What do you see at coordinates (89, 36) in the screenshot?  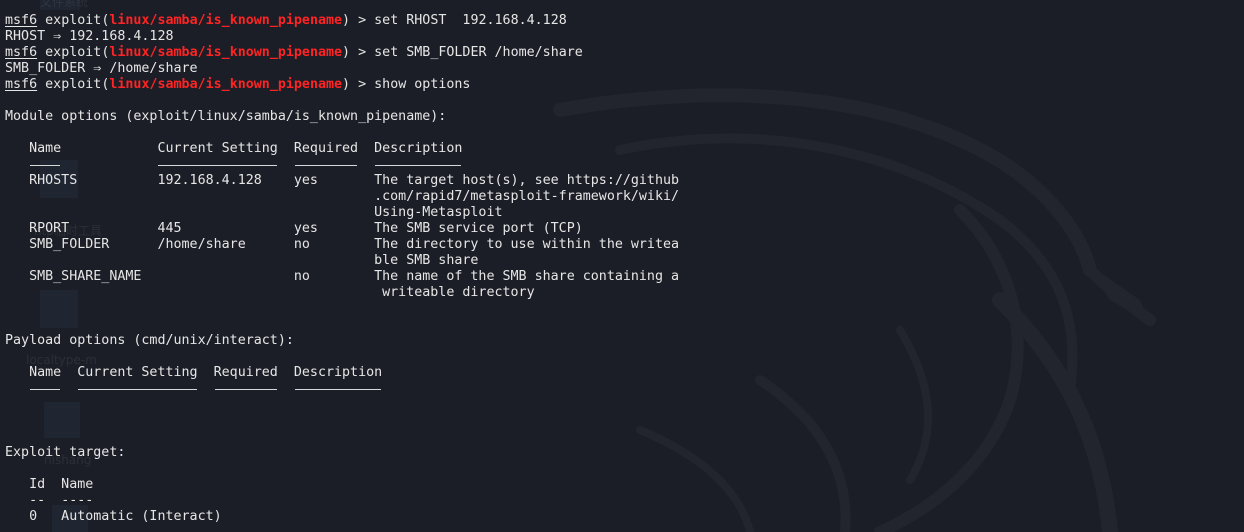 I see `output-line: RHOST ⇒ 192.168.4.128` at bounding box center [89, 36].